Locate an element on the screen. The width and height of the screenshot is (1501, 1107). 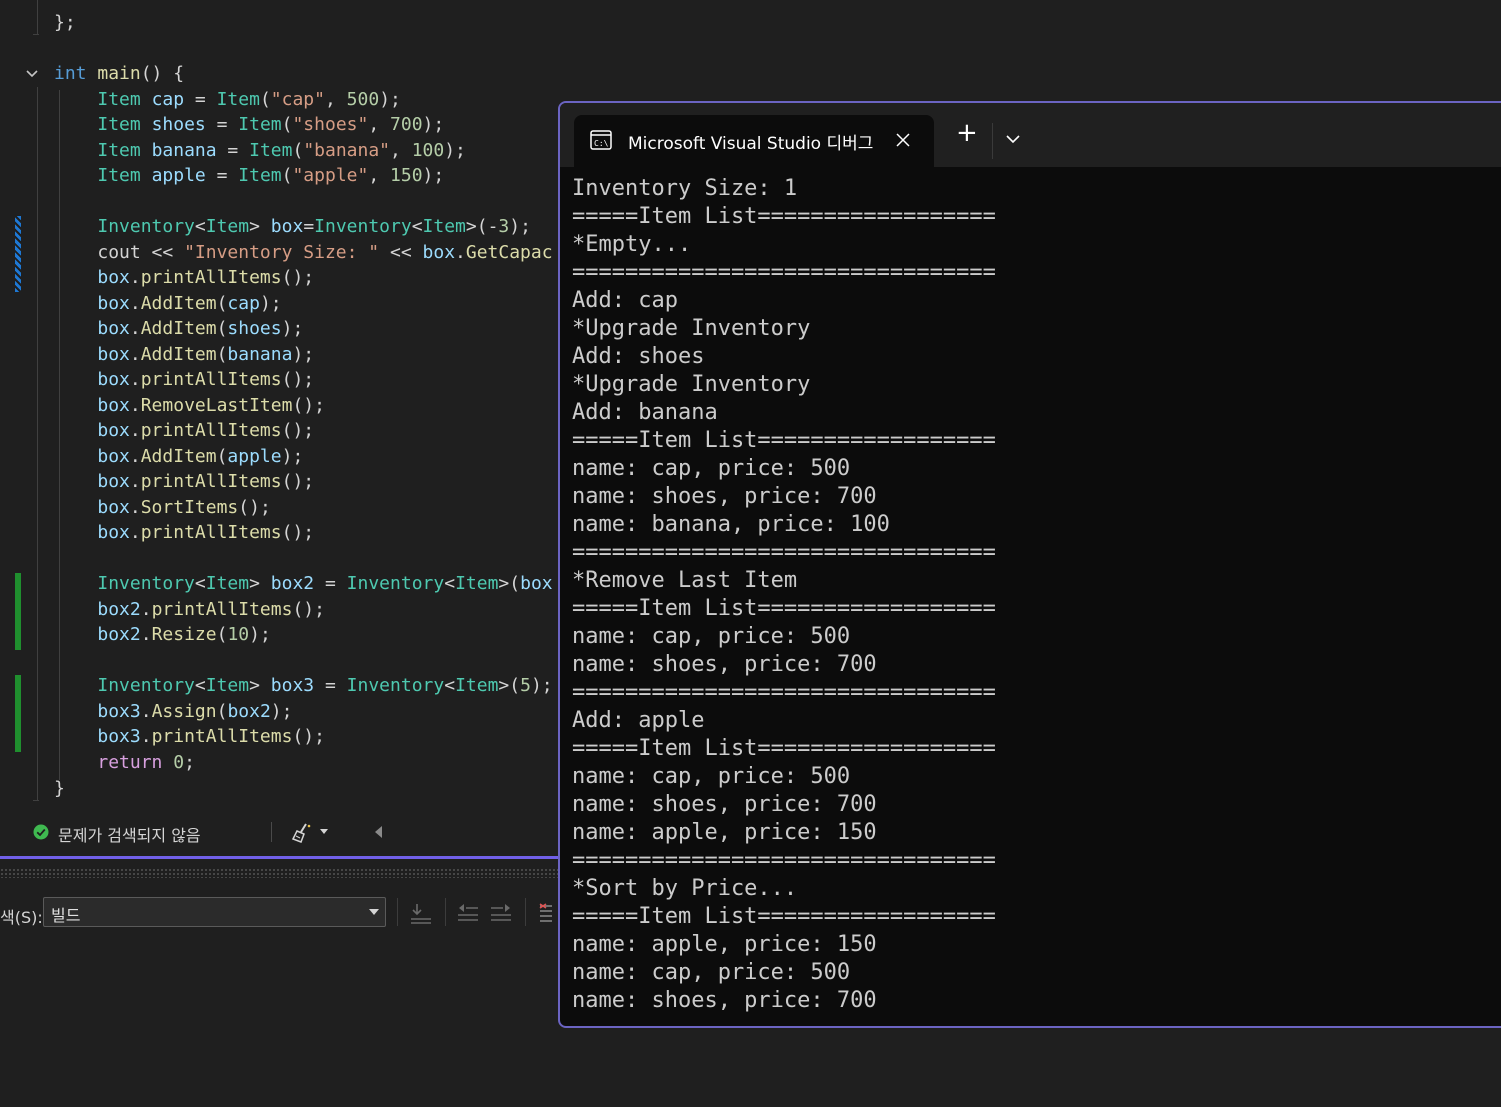
output-source-select: 빌드 is located at coordinates (214, 912).